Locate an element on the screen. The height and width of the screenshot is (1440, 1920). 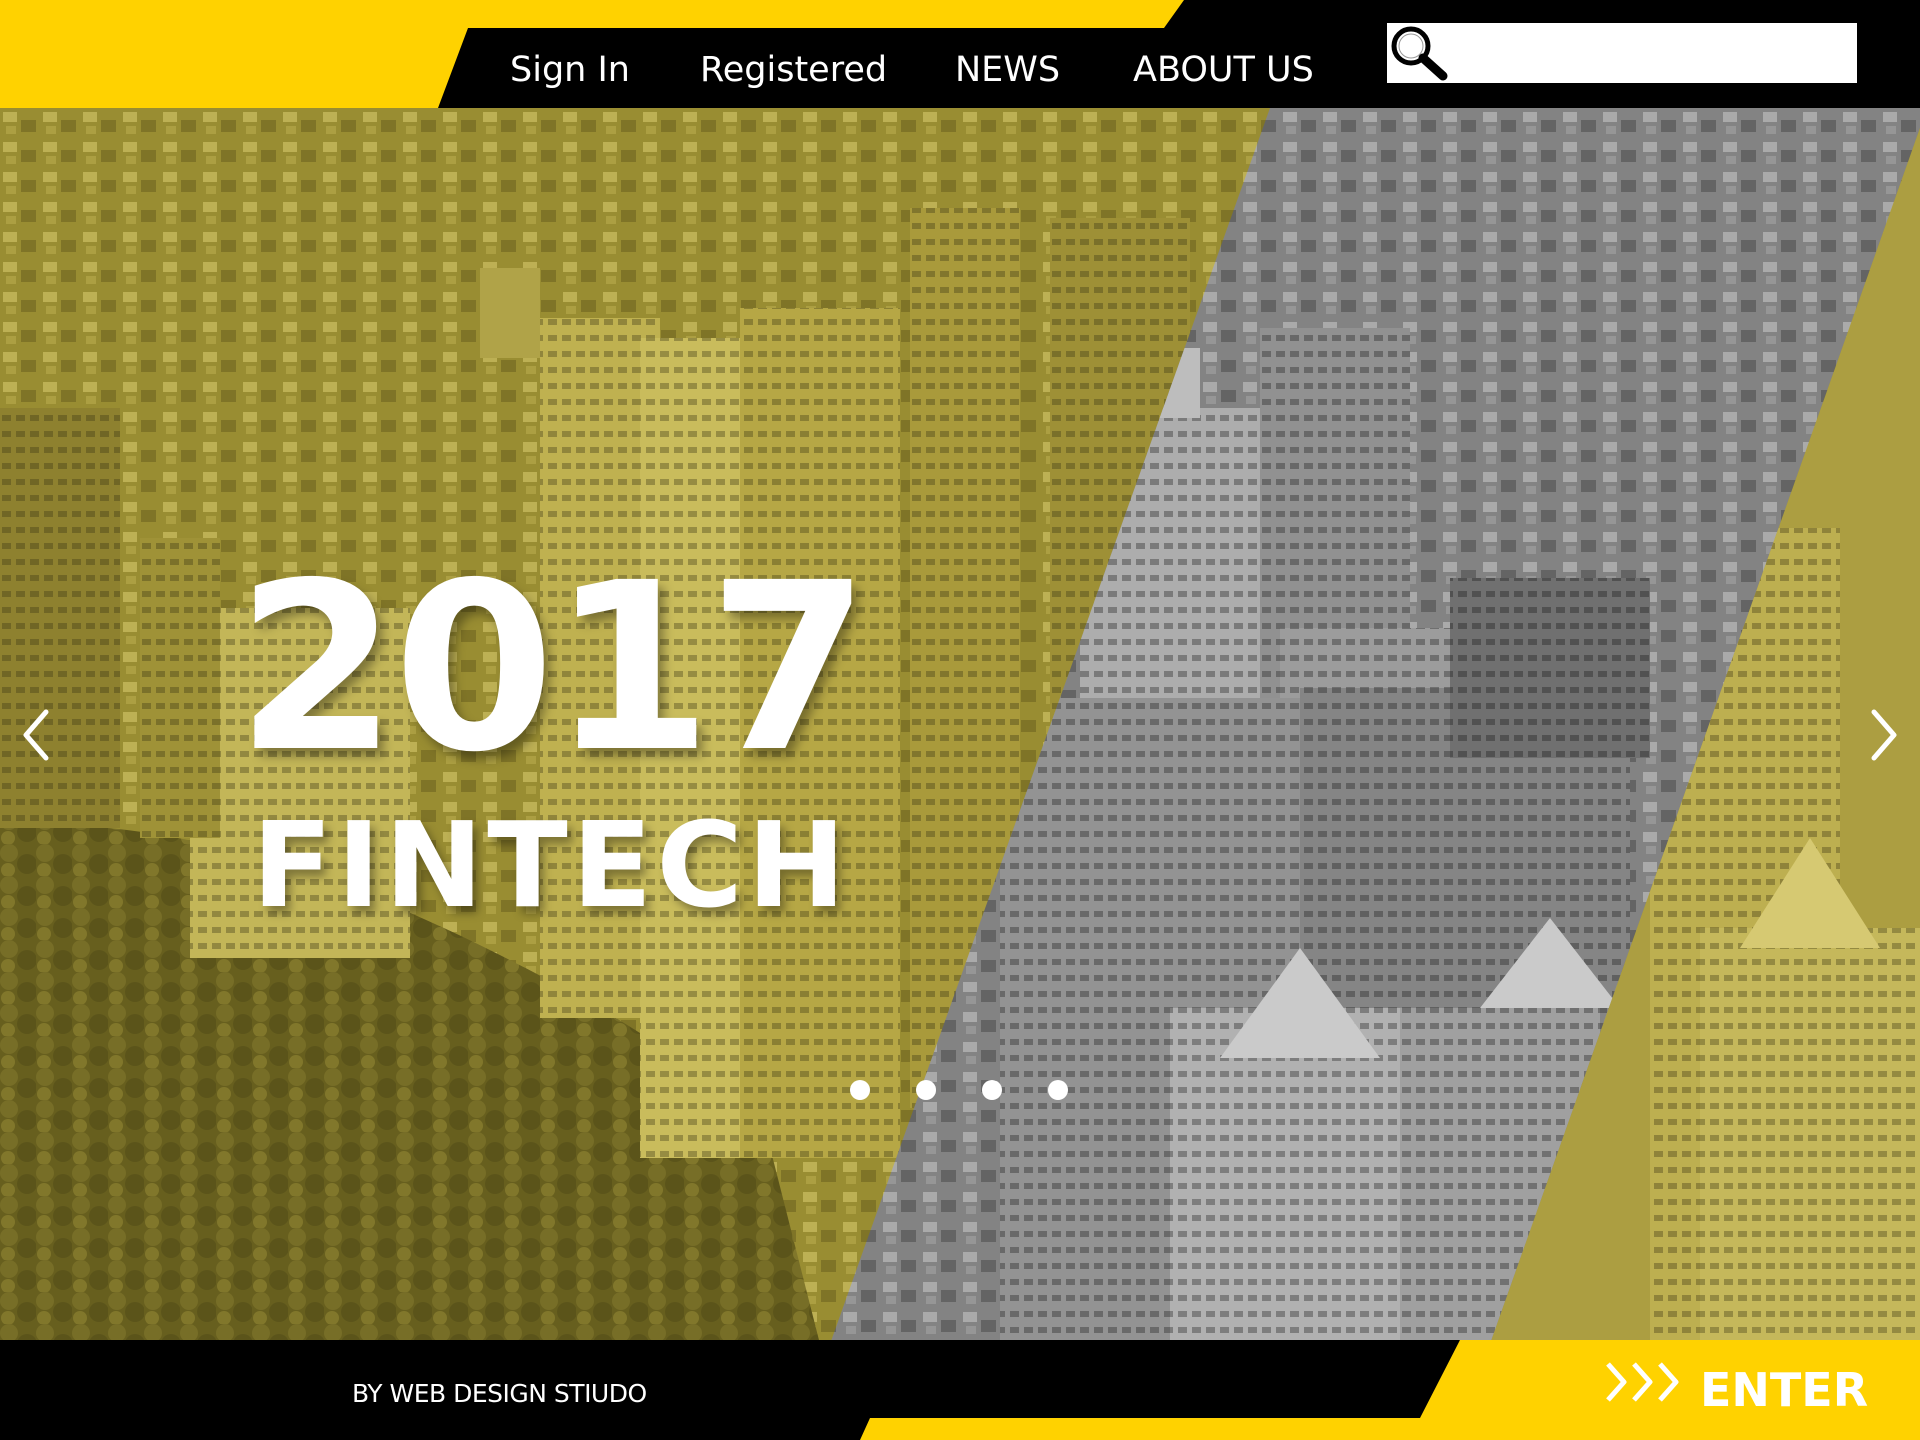
top-bar: Sign In Registered NEWS ABOUT US is located at coordinates (960, 54).